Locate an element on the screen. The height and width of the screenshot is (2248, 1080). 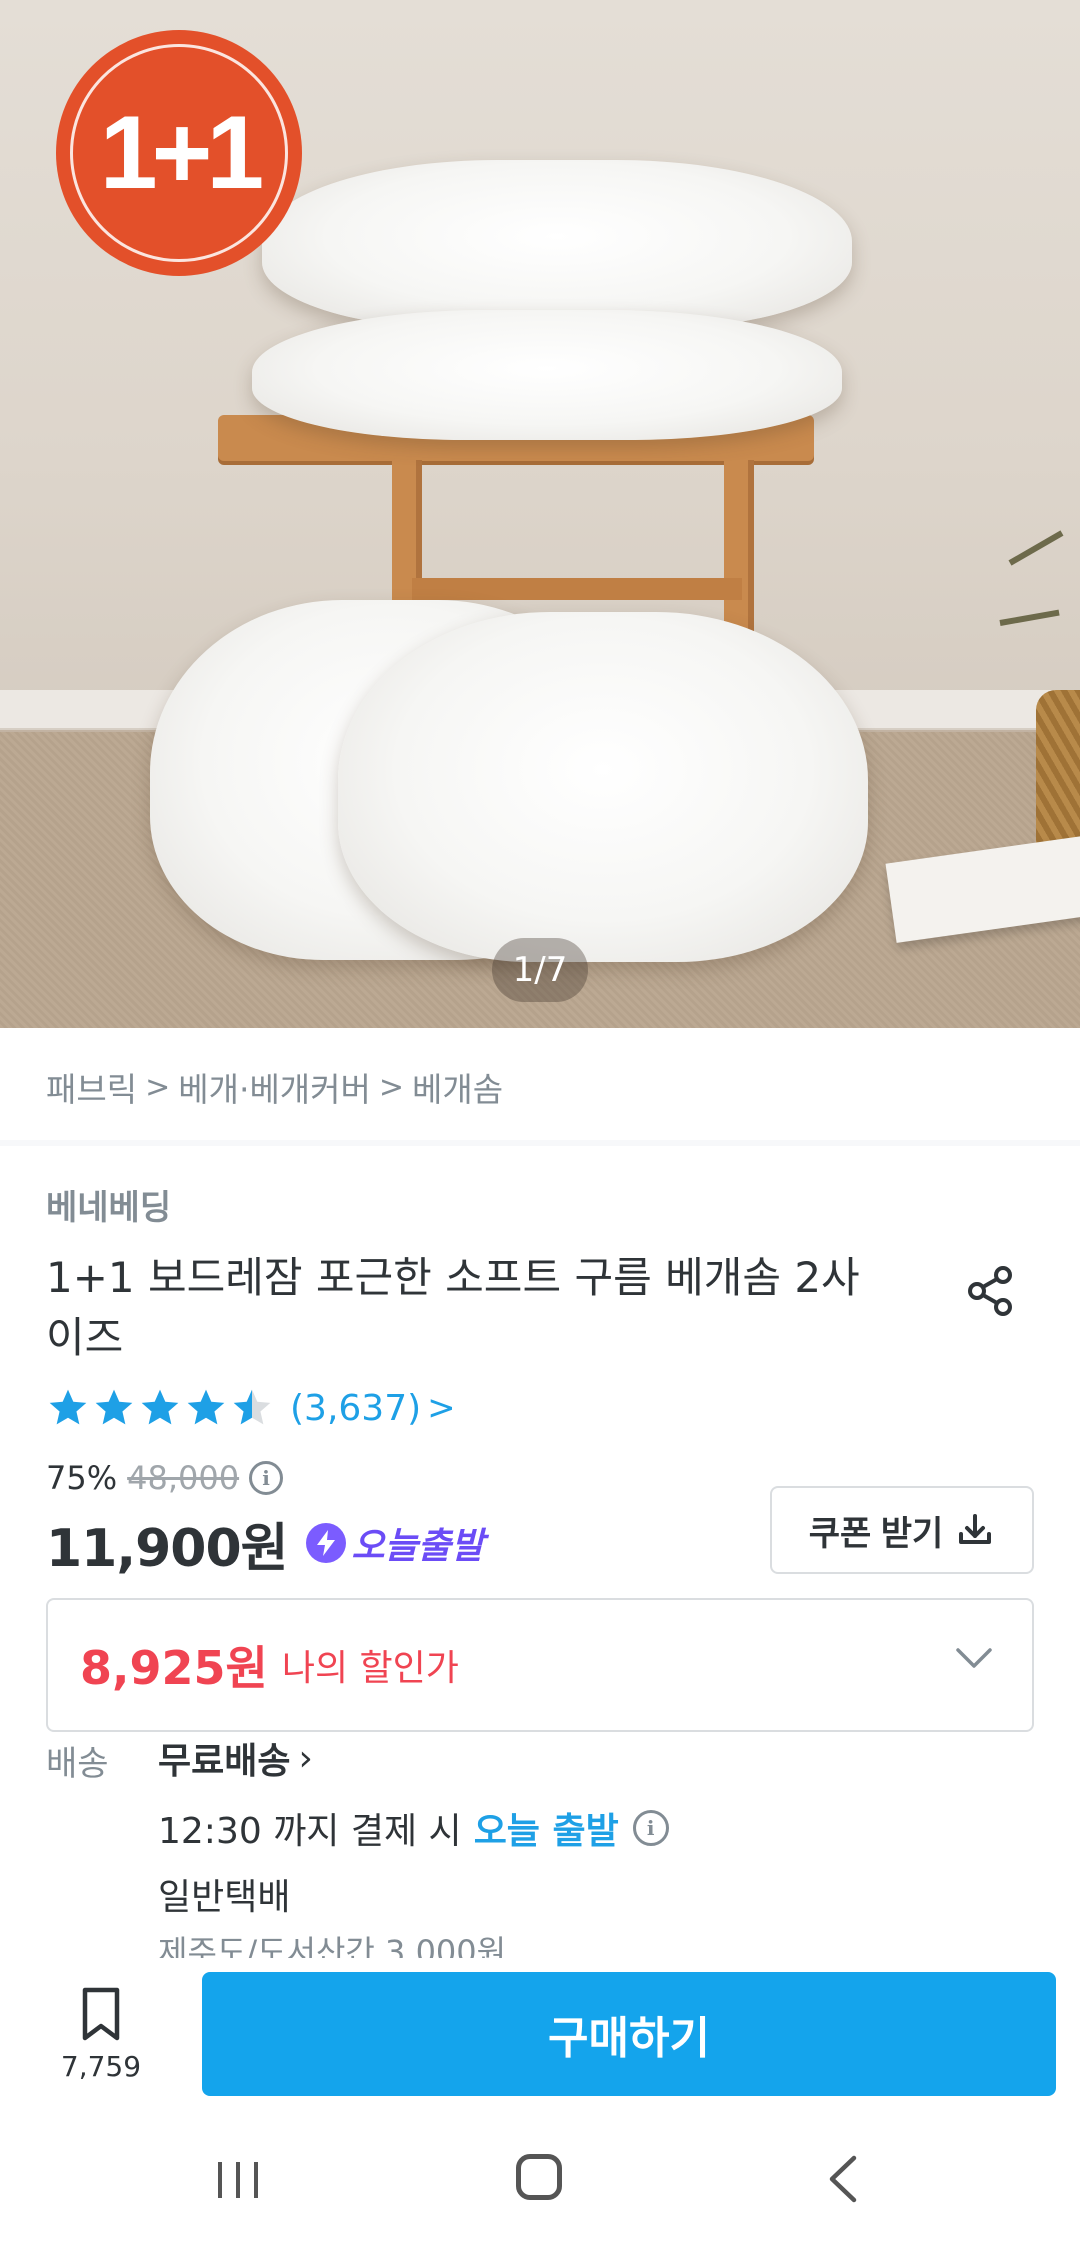
product-title: 1+1 보드레잠 포근한 소프트 구름 베개솜 2사이즈 is located at coordinates (453, 1307).